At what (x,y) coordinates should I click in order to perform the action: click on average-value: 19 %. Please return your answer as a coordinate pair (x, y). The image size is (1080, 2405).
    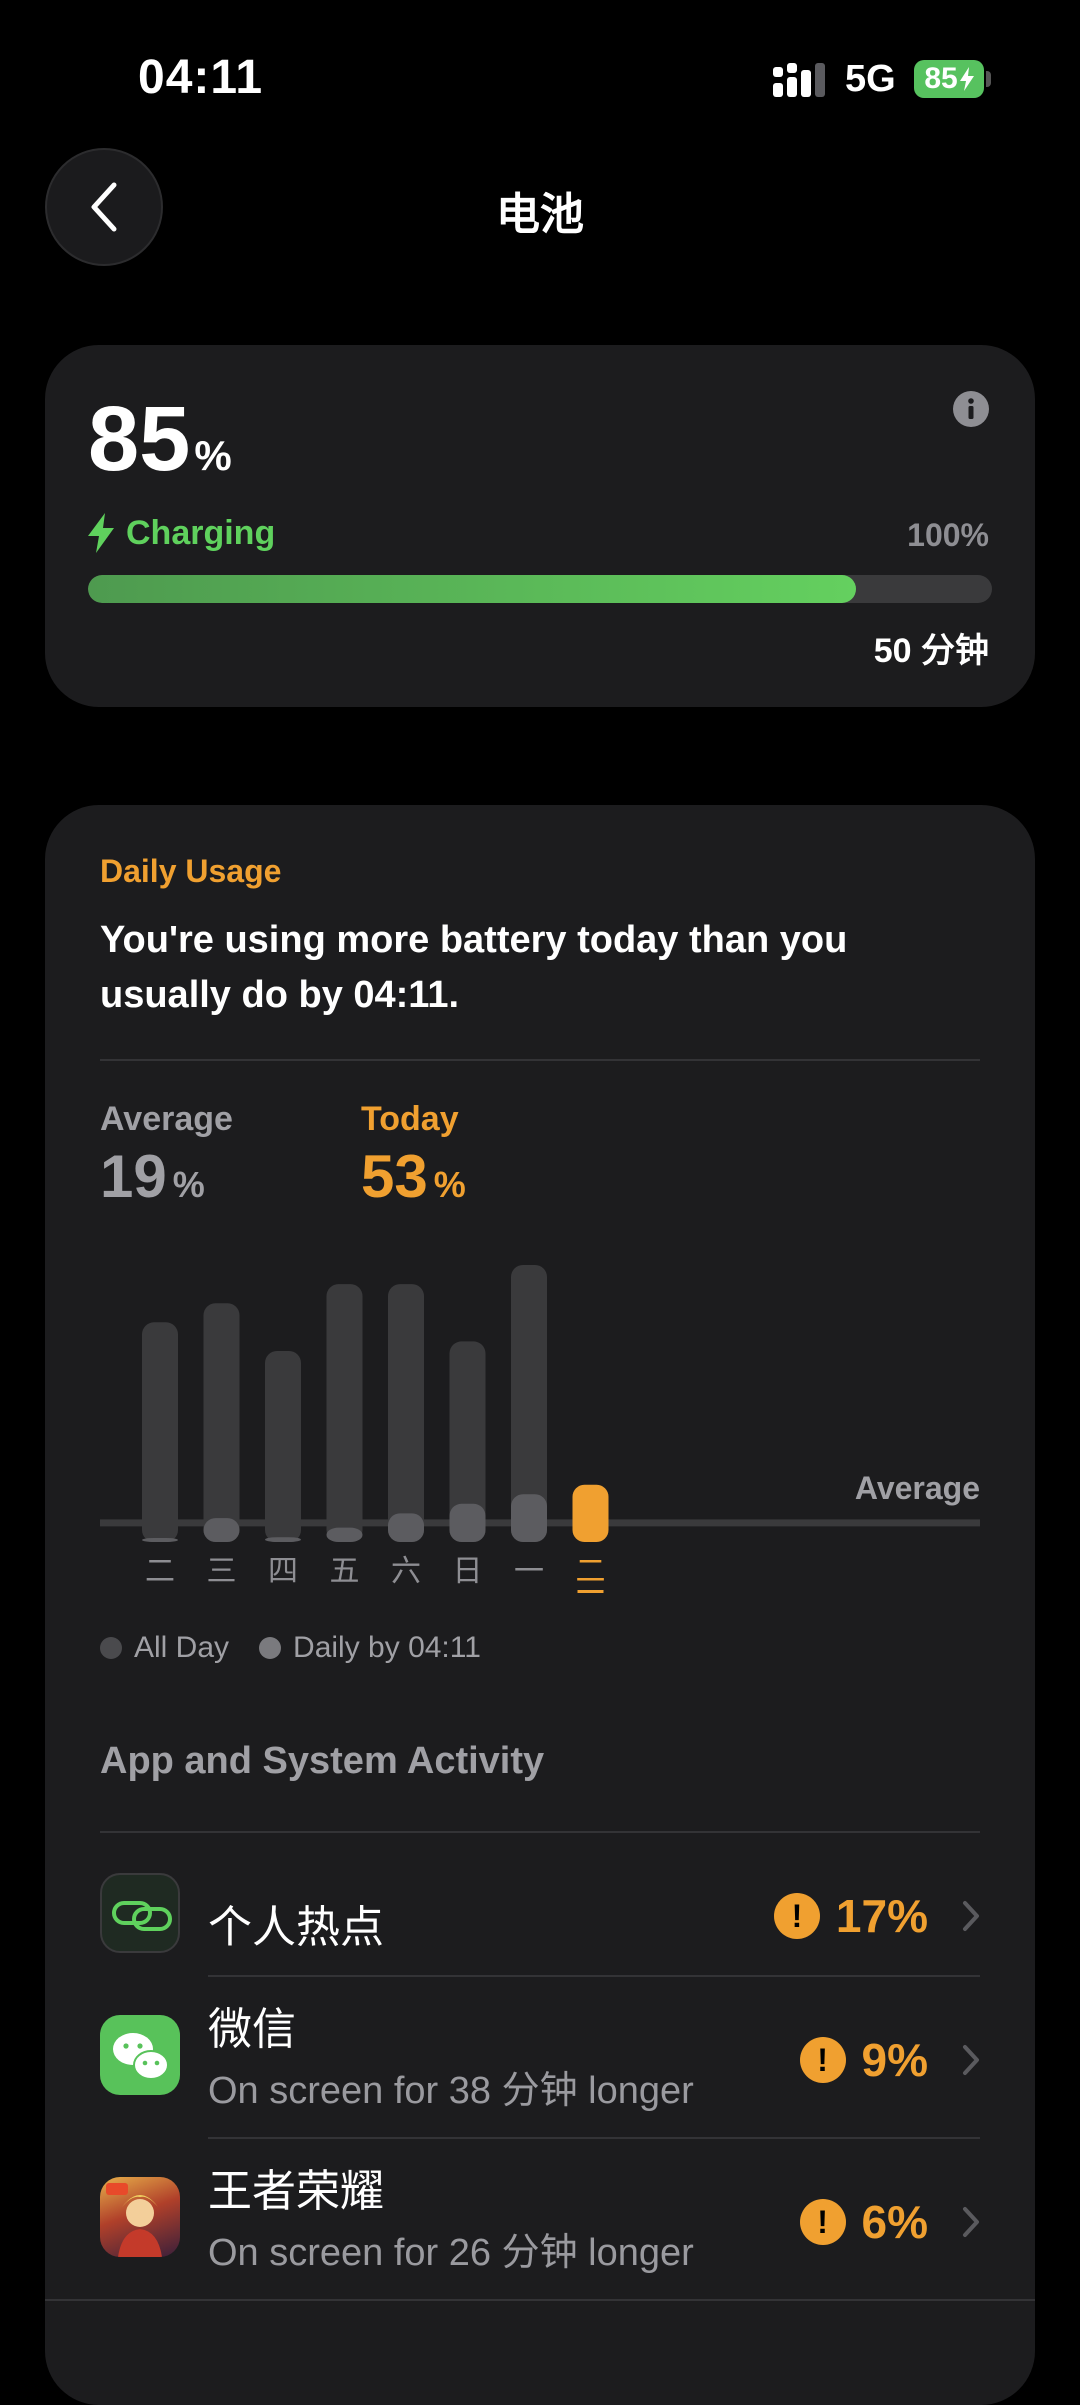
    Looking at the image, I should click on (166, 1177).